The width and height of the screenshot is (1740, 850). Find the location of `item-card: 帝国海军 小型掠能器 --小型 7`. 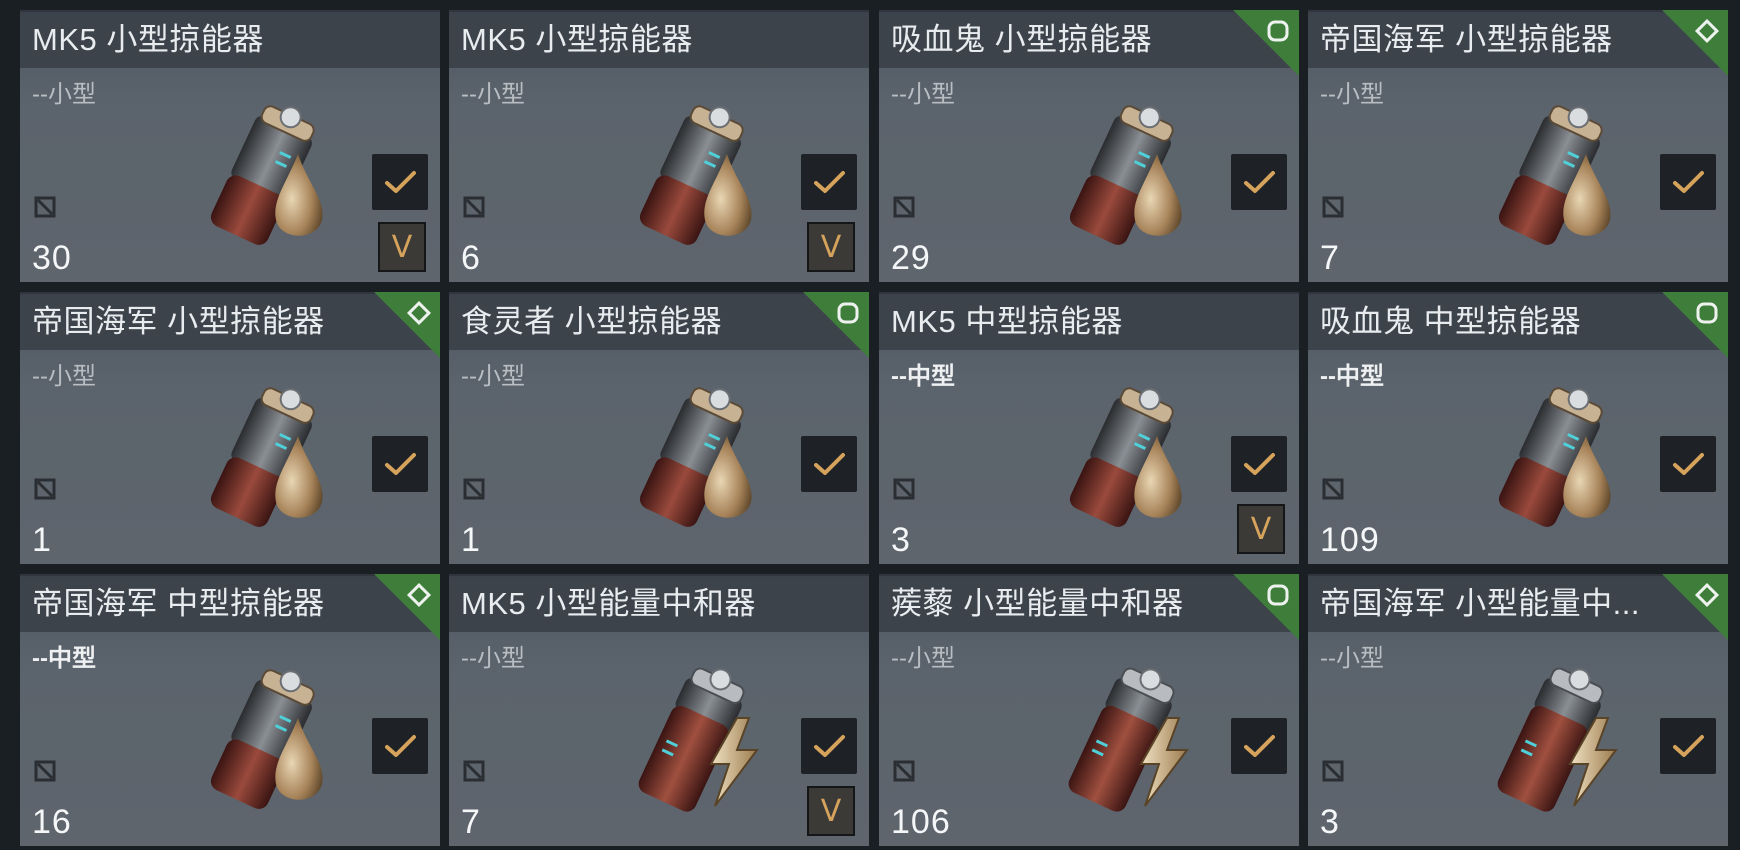

item-card: 帝国海军 小型掠能器 --小型 7 is located at coordinates (1518, 146).